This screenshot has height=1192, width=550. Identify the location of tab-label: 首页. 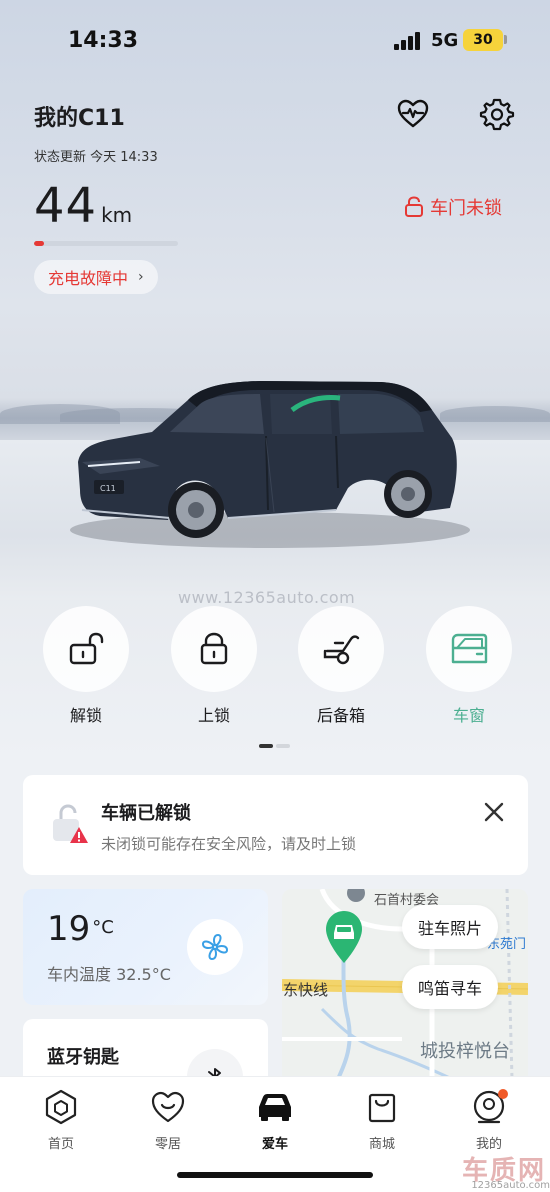
(60, 1144).